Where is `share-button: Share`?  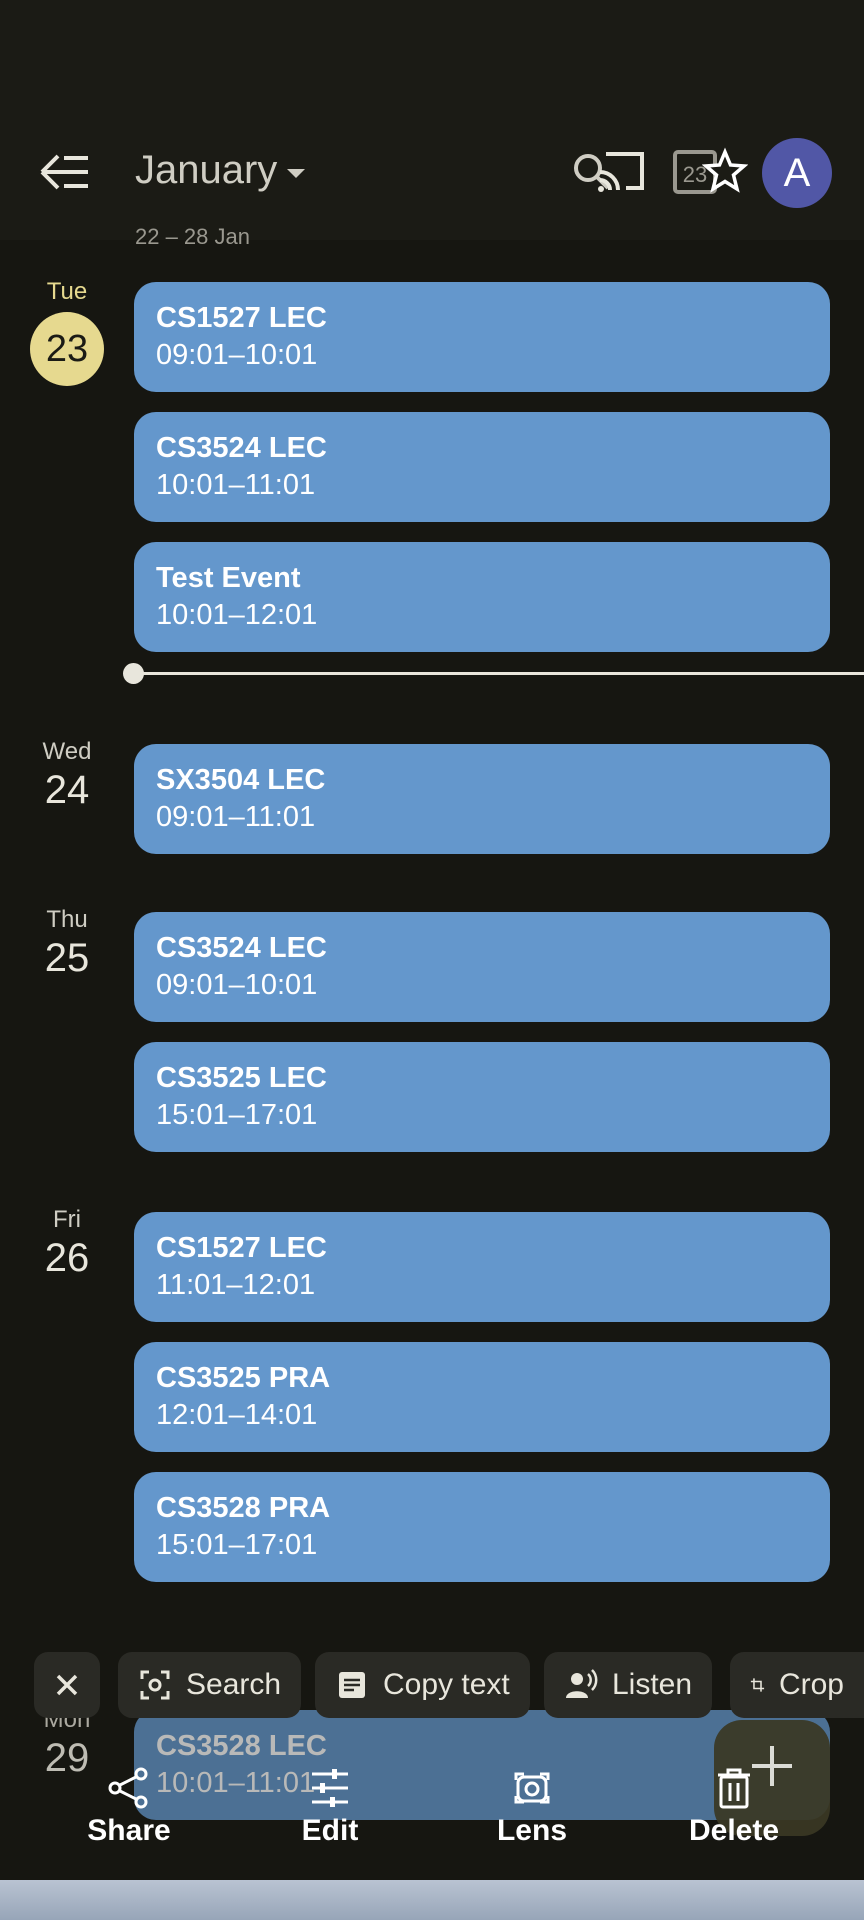
share-button: Share is located at coordinates (129, 1804).